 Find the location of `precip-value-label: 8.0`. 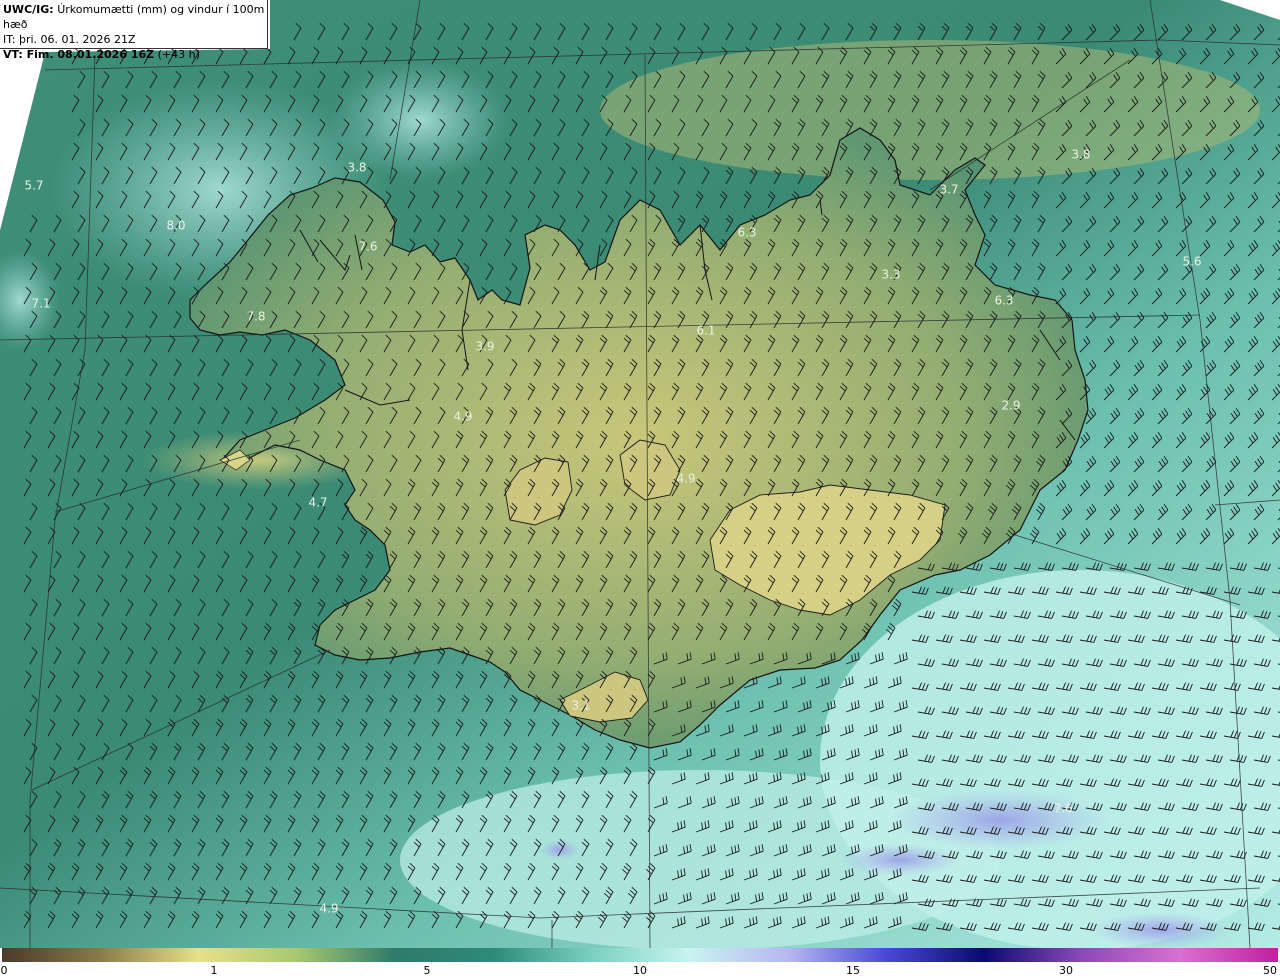

precip-value-label: 8.0 is located at coordinates (175, 226).